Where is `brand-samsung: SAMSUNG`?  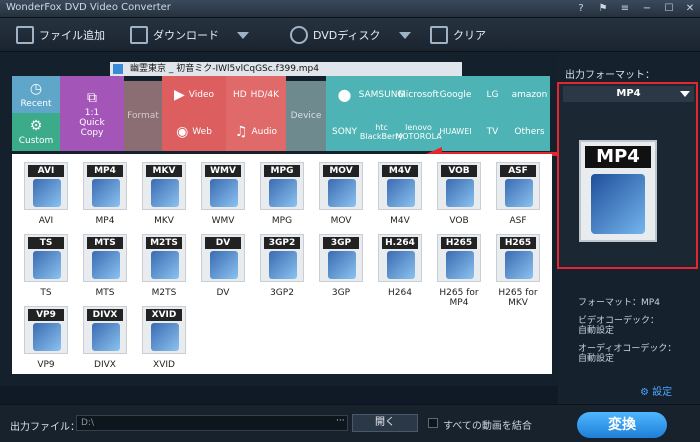
brand-samsung: SAMSUNG is located at coordinates (382, 94).